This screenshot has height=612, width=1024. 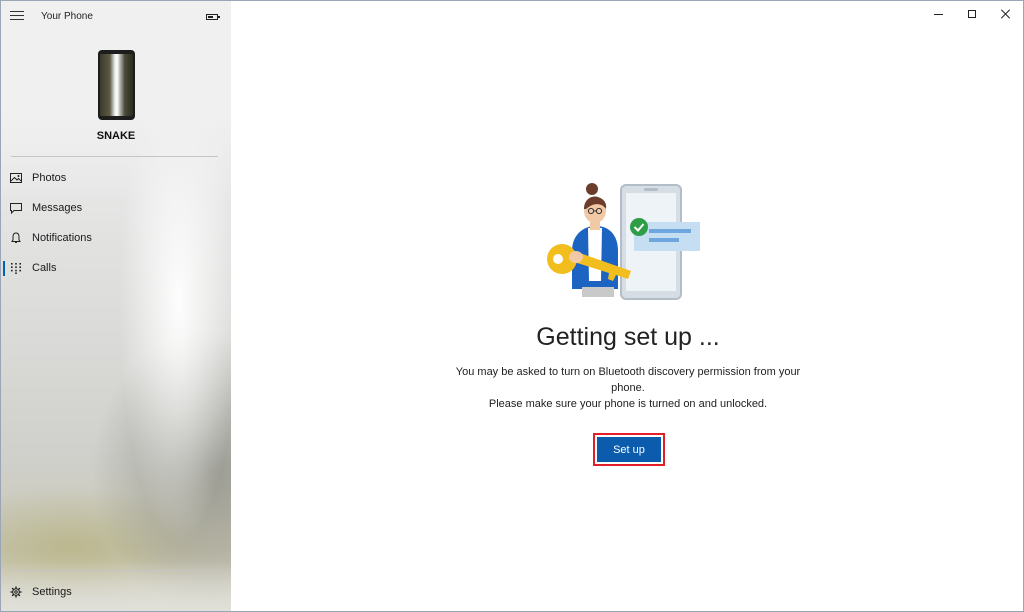 I want to click on minimize-icon, so click(x=938, y=14).